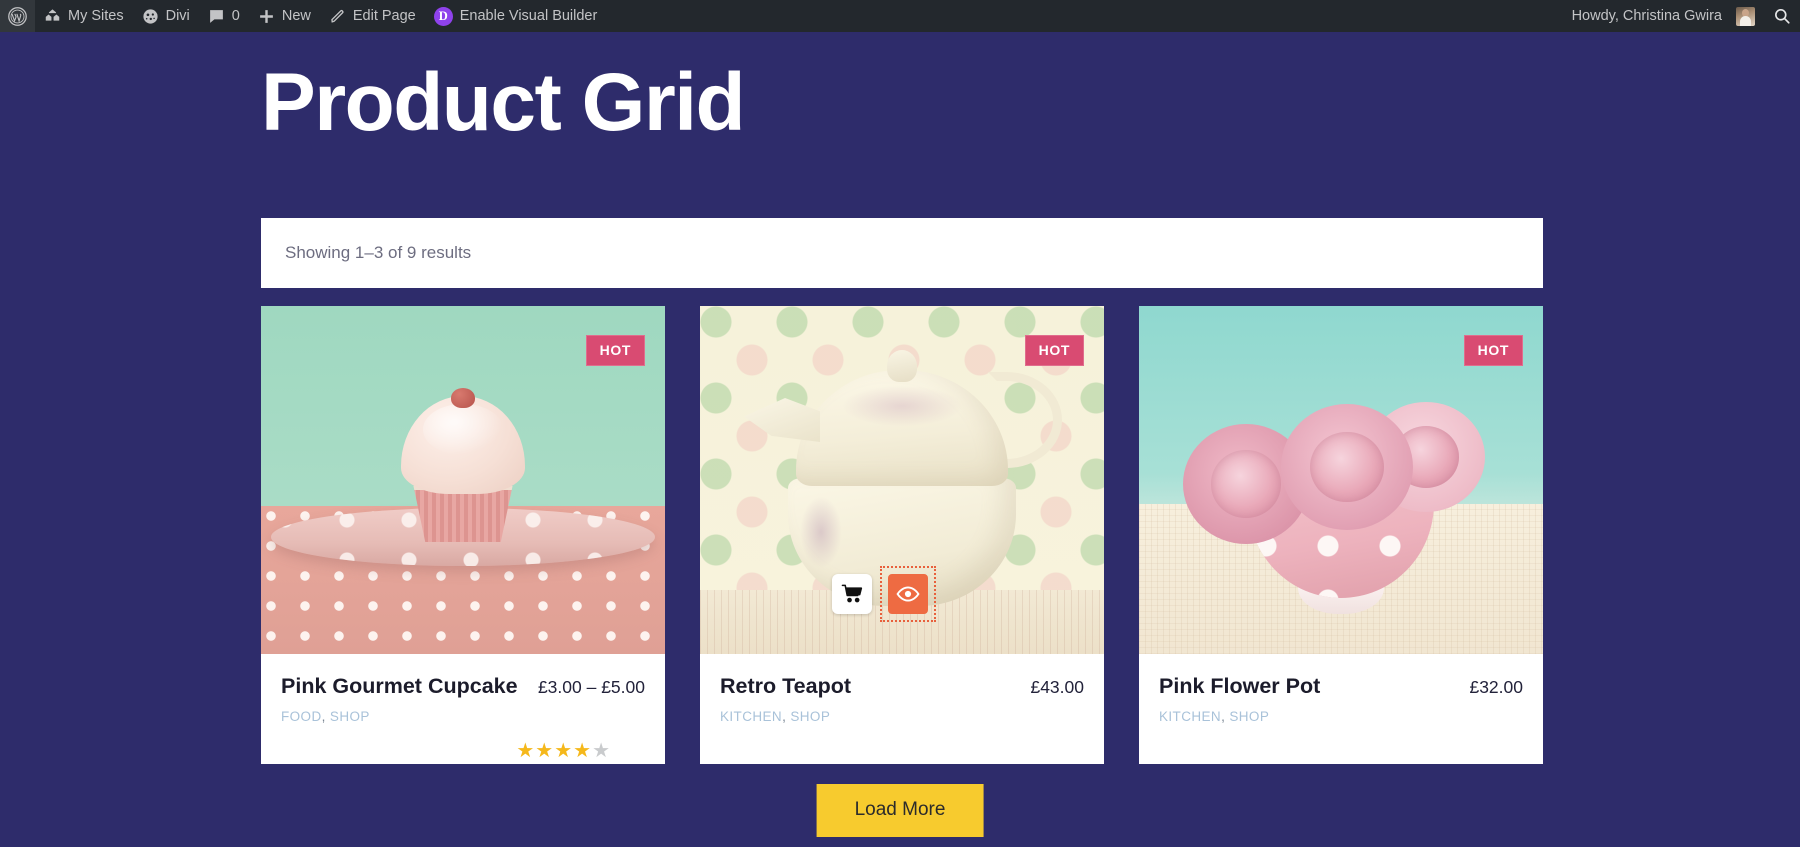 This screenshot has height=847, width=1800. I want to click on enable-visual-builder-button: D Enable Visual Builder, so click(516, 16).